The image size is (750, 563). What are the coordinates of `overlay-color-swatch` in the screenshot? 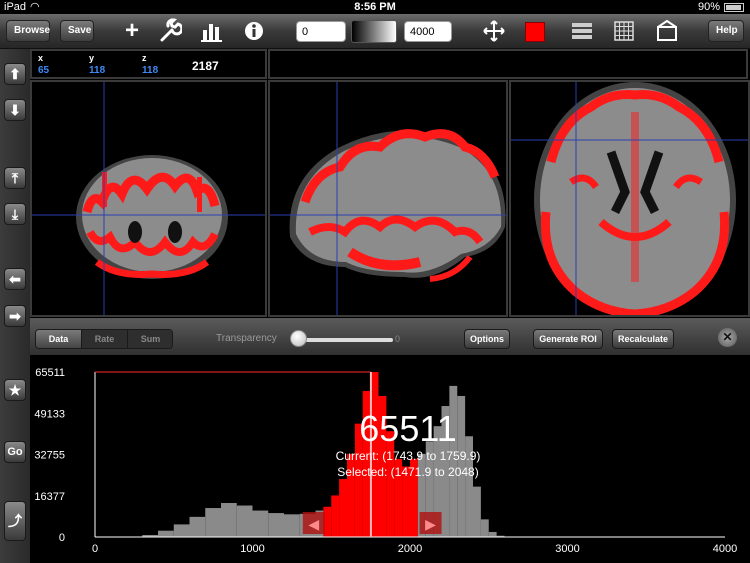 It's located at (535, 32).